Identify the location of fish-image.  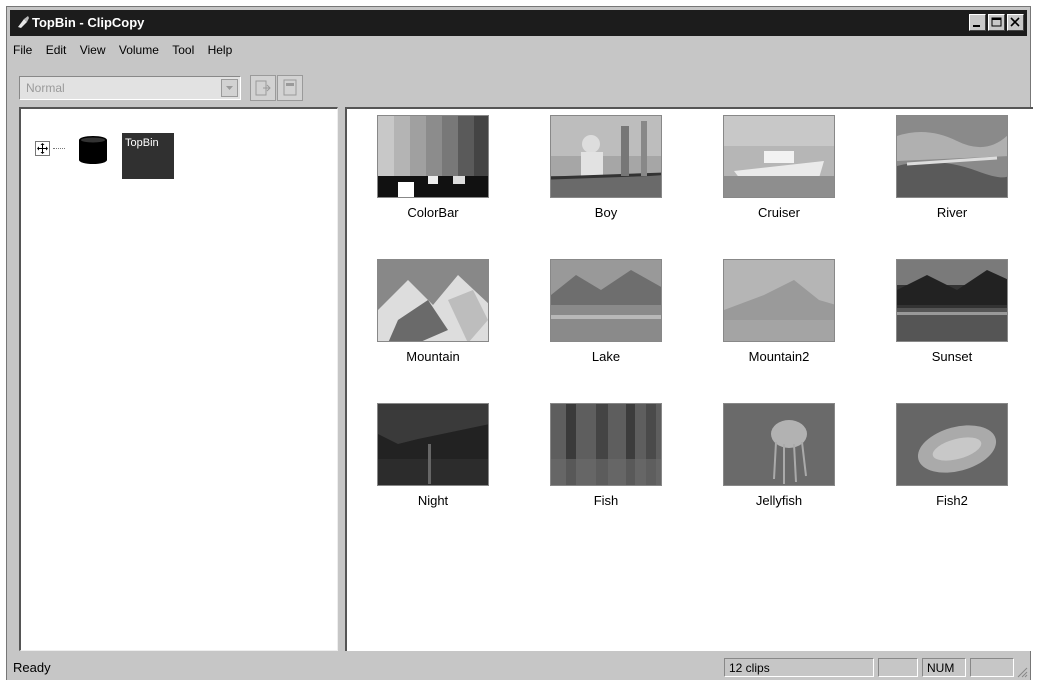
(606, 444).